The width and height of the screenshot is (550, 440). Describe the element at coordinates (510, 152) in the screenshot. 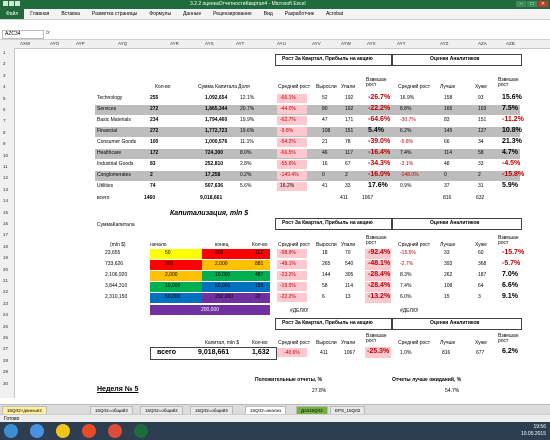

I see `cell: 4.7%` at that location.